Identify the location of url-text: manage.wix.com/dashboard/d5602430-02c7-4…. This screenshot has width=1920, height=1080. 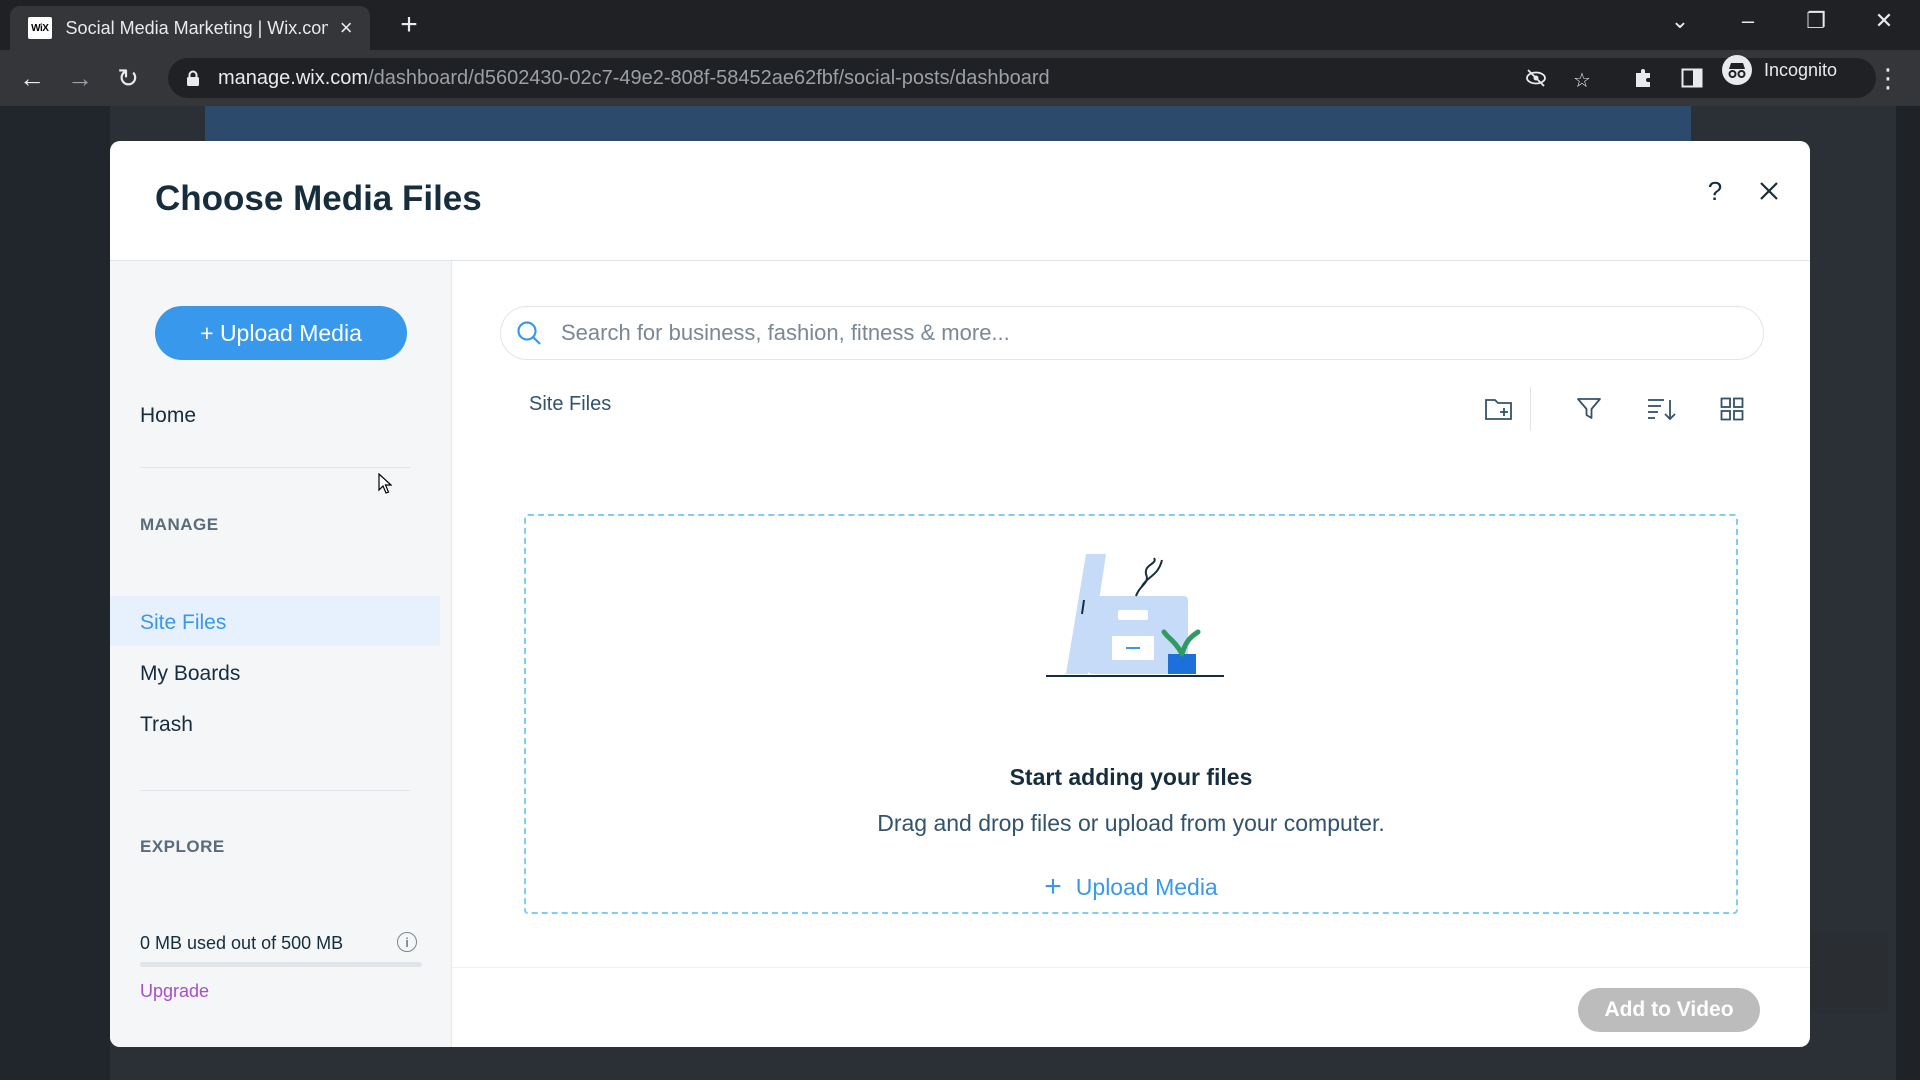
(634, 78).